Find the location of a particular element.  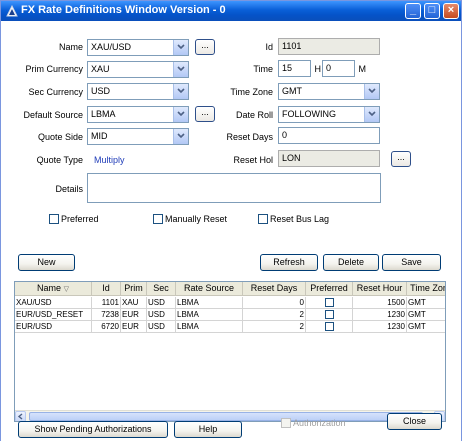

close-window-button: × is located at coordinates (451, 11).